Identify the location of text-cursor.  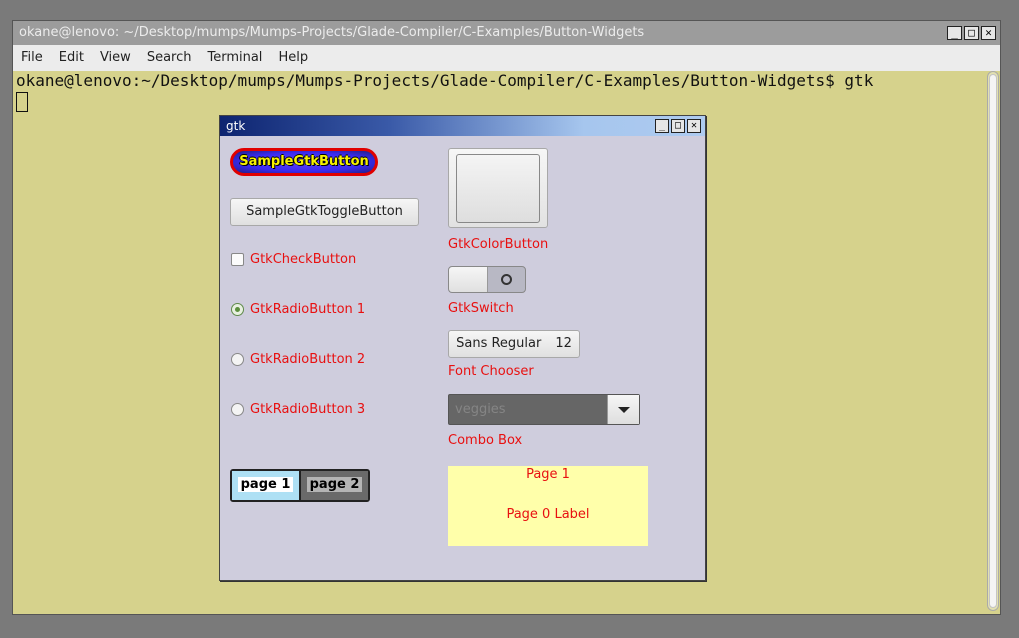
(22, 102).